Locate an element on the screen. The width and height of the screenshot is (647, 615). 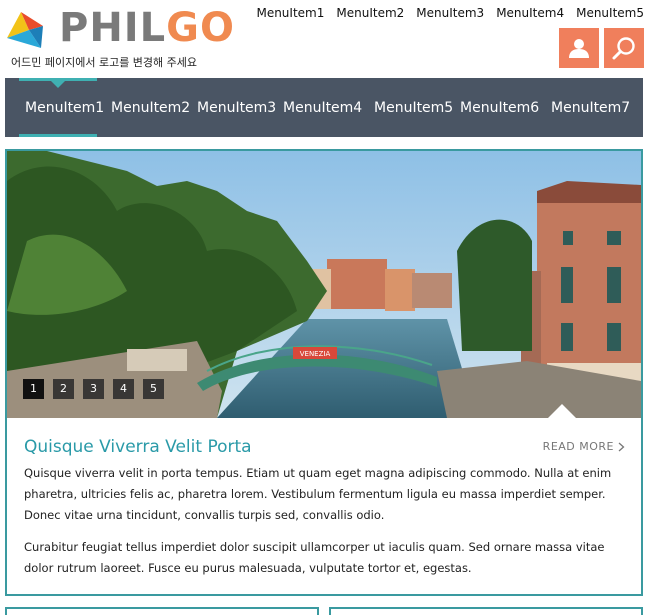
slider-dot-4: 4 is located at coordinates (123, 389).